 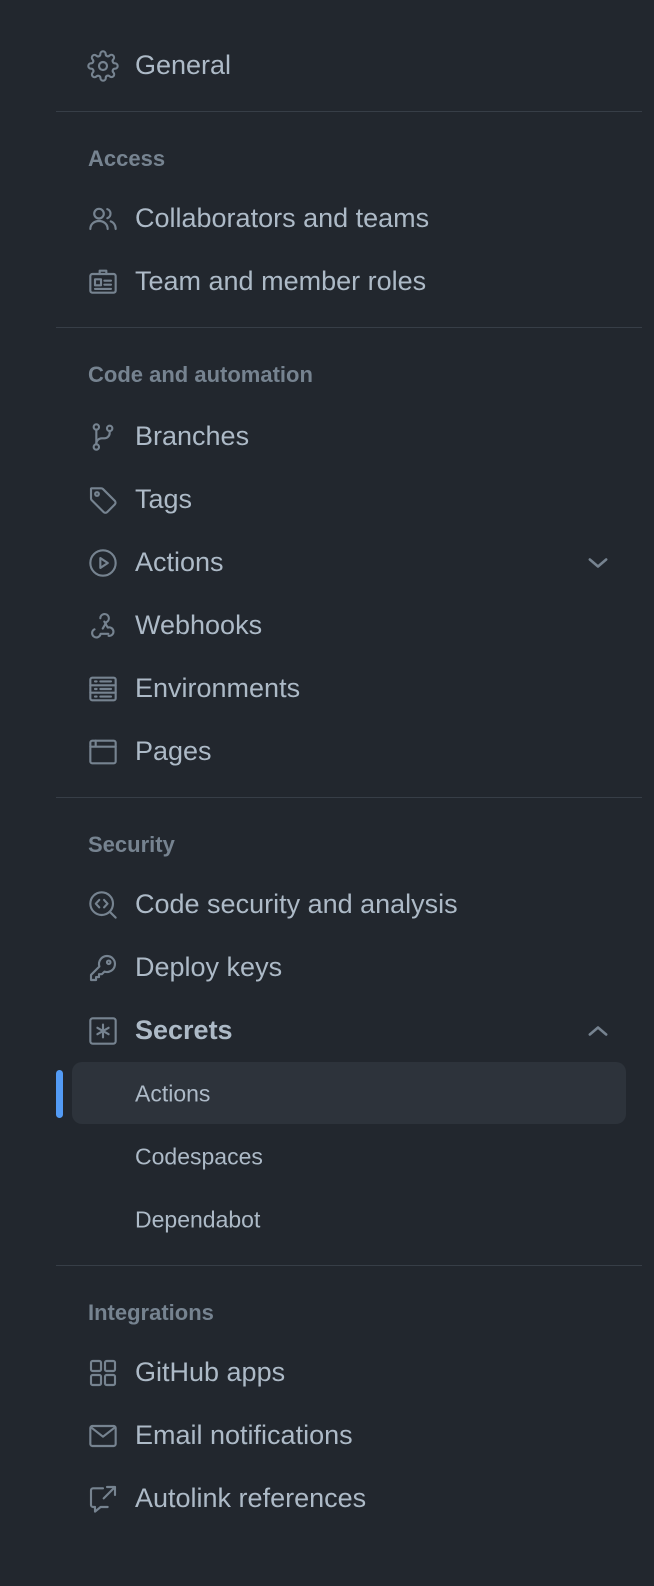 I want to click on sidebar-item-deploy-keys: Deploy keys, so click(x=352, y=967).